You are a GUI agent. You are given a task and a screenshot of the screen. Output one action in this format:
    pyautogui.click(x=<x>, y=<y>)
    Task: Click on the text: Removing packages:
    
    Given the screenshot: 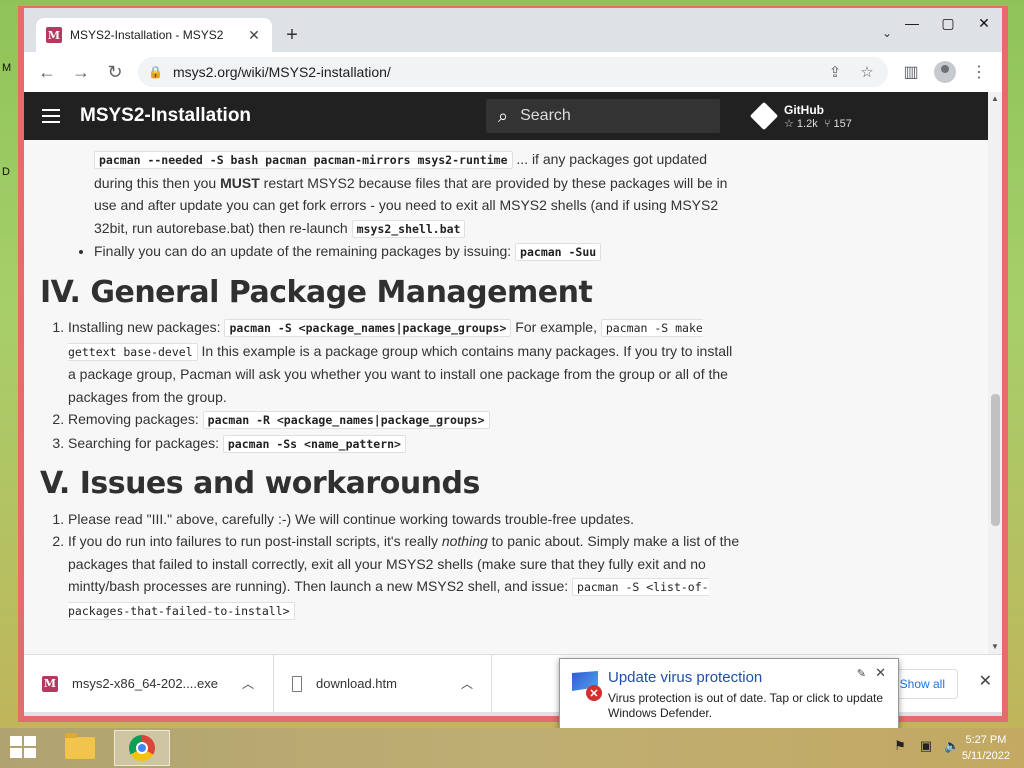 What is the action you would take?
    pyautogui.click(x=135, y=419)
    